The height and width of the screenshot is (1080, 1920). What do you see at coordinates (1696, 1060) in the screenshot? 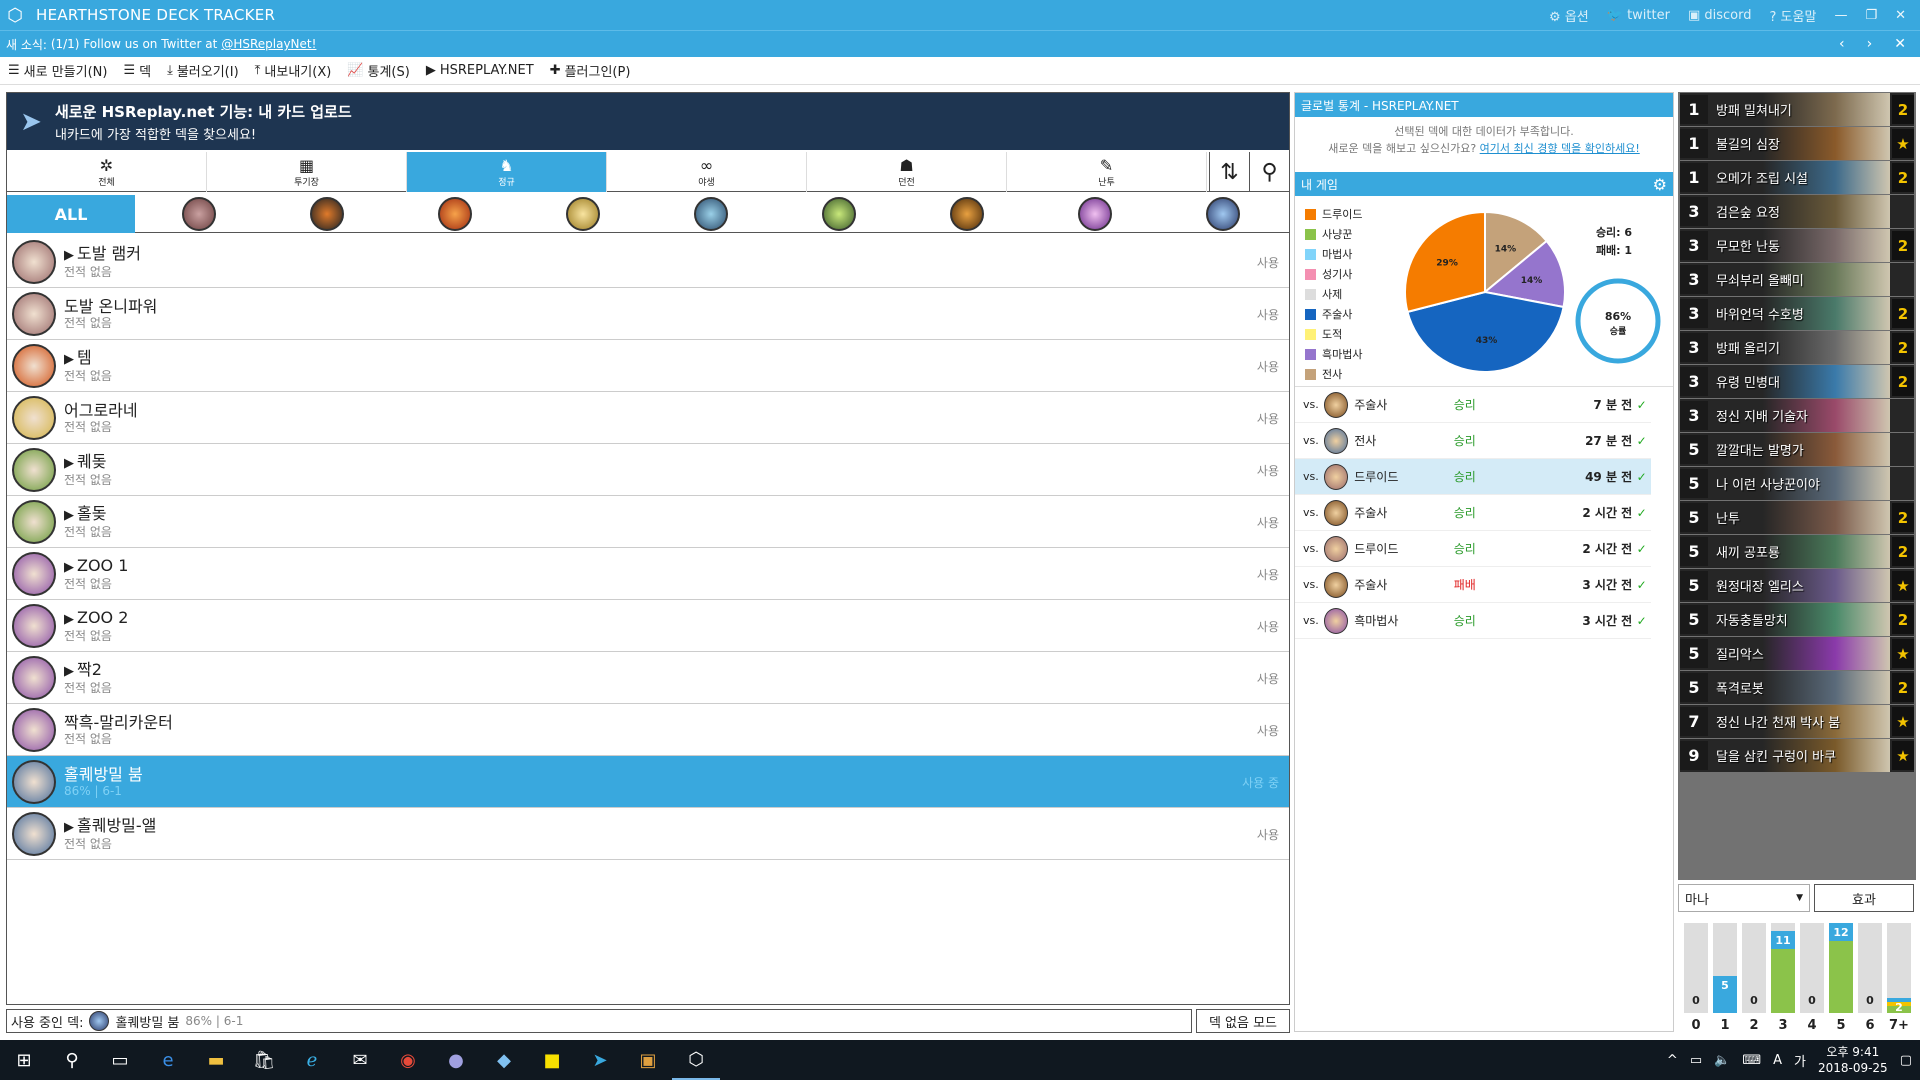
I see `network-icon: ▭` at bounding box center [1696, 1060].